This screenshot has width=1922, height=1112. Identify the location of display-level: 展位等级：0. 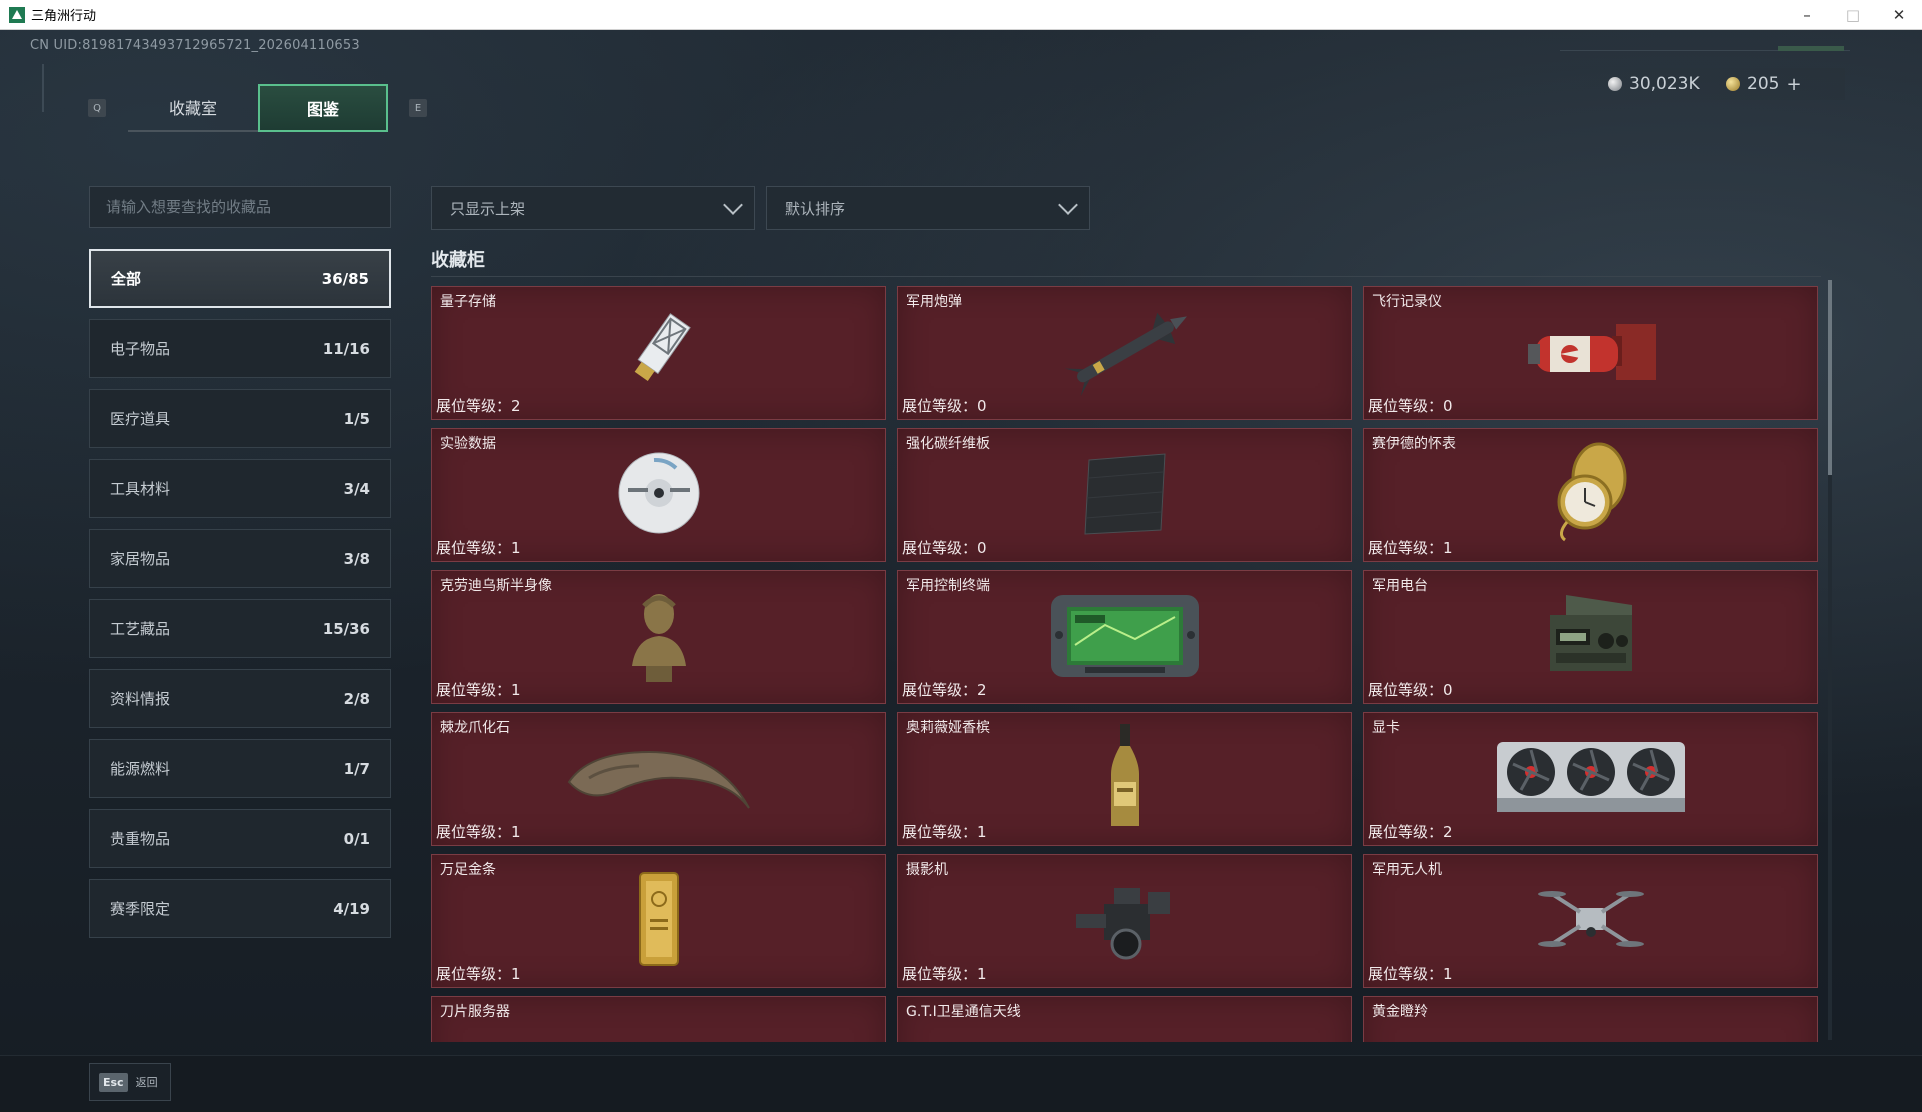
(1410, 405).